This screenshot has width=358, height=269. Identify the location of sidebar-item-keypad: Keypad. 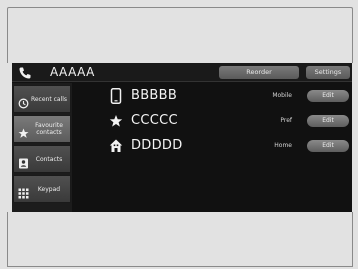
(42, 189).